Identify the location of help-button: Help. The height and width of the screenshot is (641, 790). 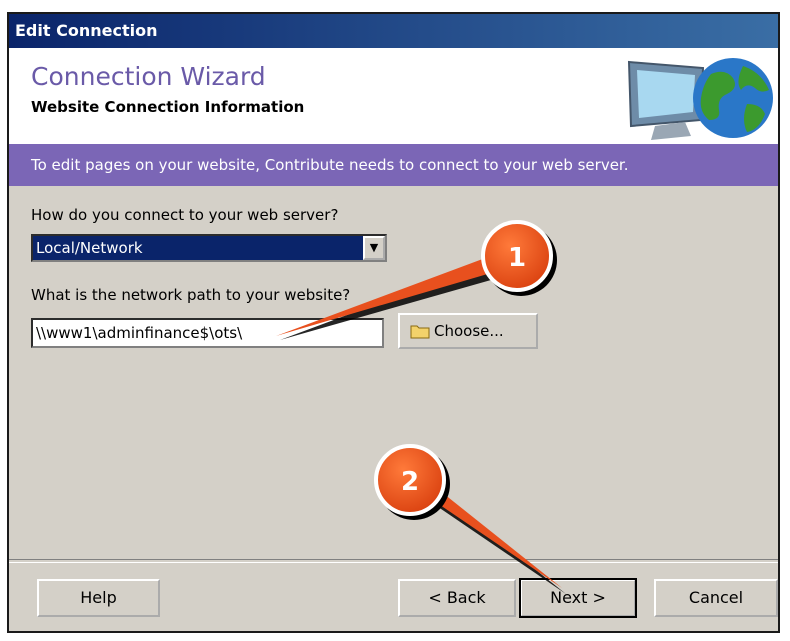
(98, 598).